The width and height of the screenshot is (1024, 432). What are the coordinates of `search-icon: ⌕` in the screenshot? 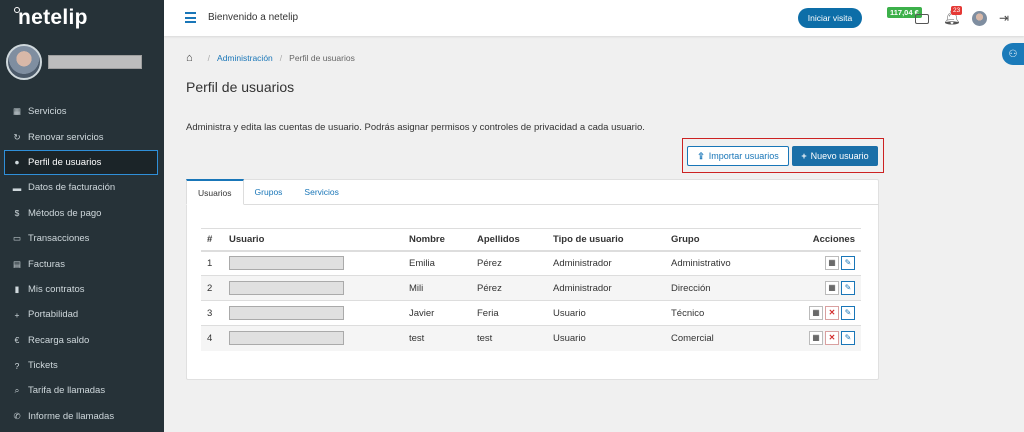 It's located at (17, 390).